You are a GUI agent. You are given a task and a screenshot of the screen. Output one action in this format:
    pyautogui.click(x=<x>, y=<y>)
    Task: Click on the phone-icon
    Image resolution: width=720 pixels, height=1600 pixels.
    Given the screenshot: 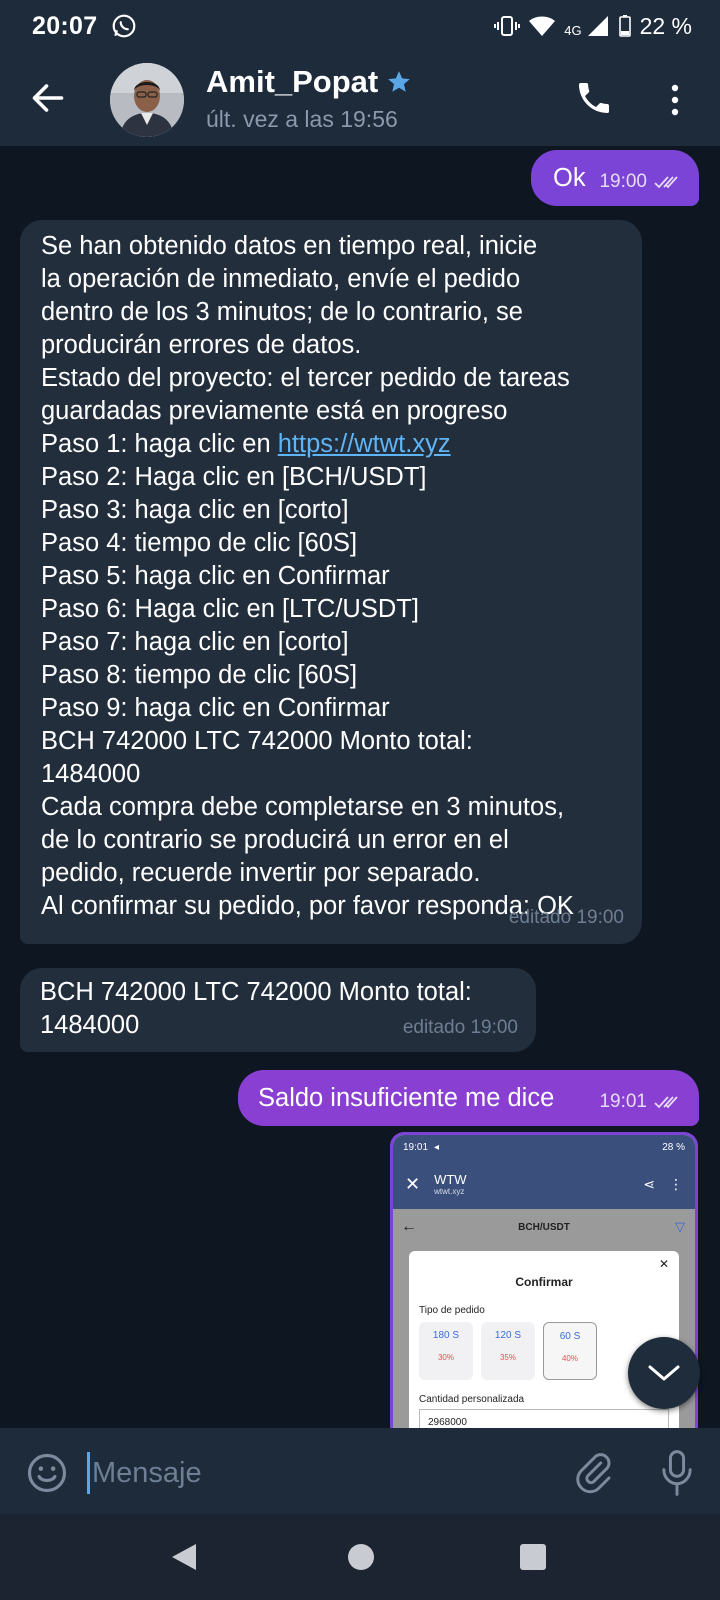 What is the action you would take?
    pyautogui.click(x=594, y=98)
    